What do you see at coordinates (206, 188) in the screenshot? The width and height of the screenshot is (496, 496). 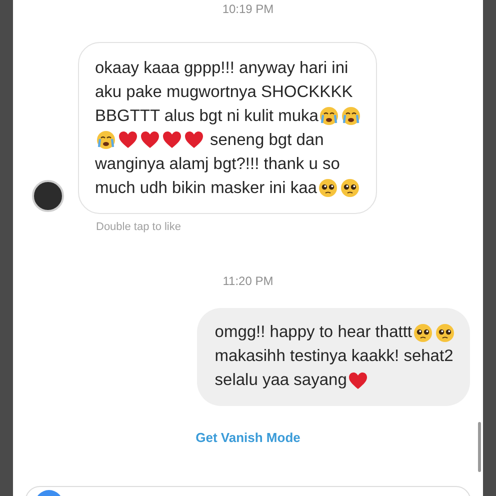 I see `message-text: much udh bikin masker ini kaa` at bounding box center [206, 188].